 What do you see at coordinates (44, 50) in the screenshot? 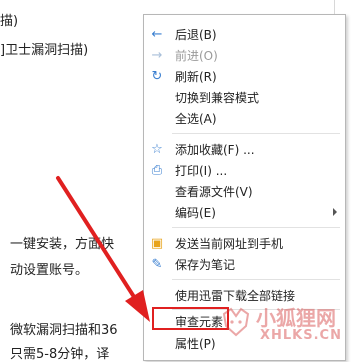
I see `page-text-line-2: ]卫士漏洞扫描)` at bounding box center [44, 50].